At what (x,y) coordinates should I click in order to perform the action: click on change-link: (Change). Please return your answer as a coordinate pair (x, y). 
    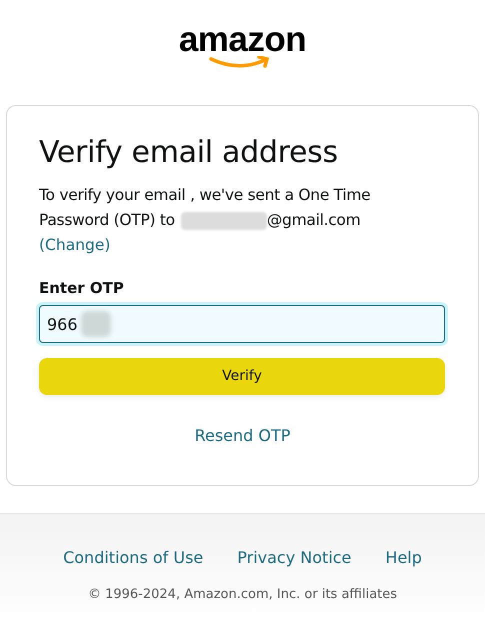
    Looking at the image, I should click on (74, 245).